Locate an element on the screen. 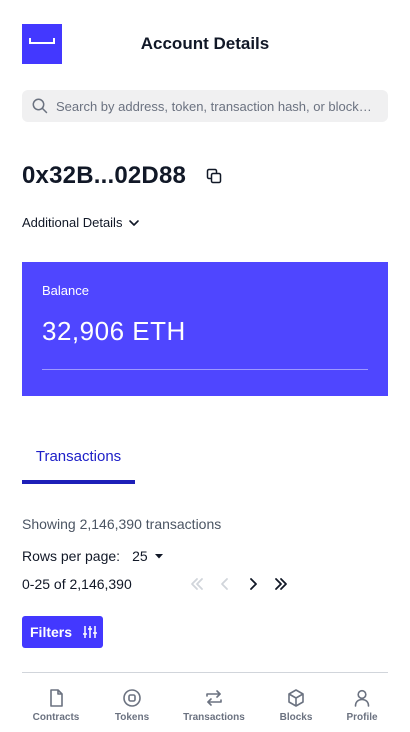 Image resolution: width=410 pixels, height=732 pixels. double-chevron-right-icon is located at coordinates (281, 584).